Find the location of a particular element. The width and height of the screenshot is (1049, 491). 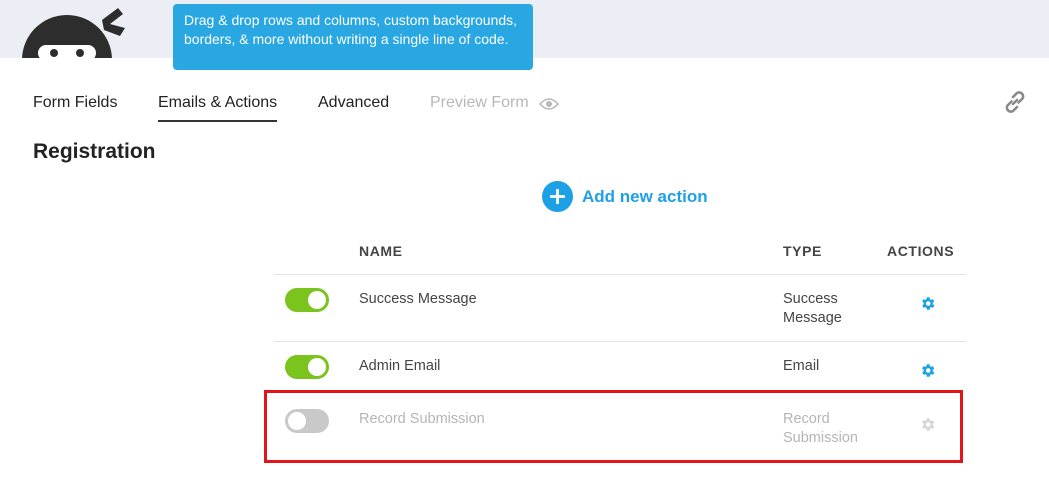

action-type-line: Success is located at coordinates (810, 299).